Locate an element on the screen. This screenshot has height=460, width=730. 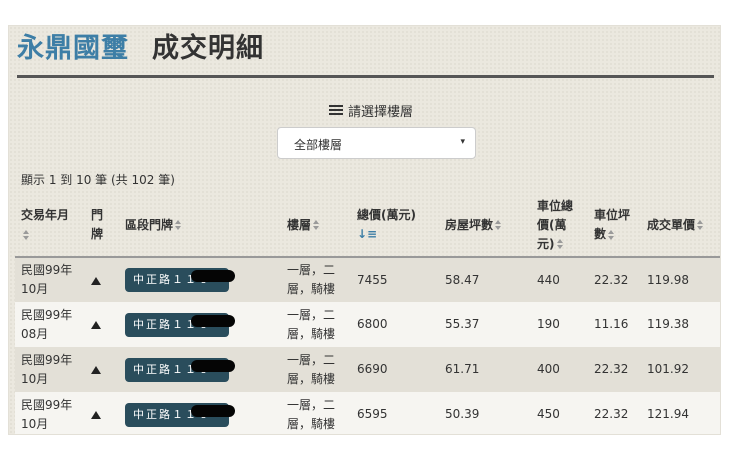
cell-total: 6690 is located at coordinates (395, 369).